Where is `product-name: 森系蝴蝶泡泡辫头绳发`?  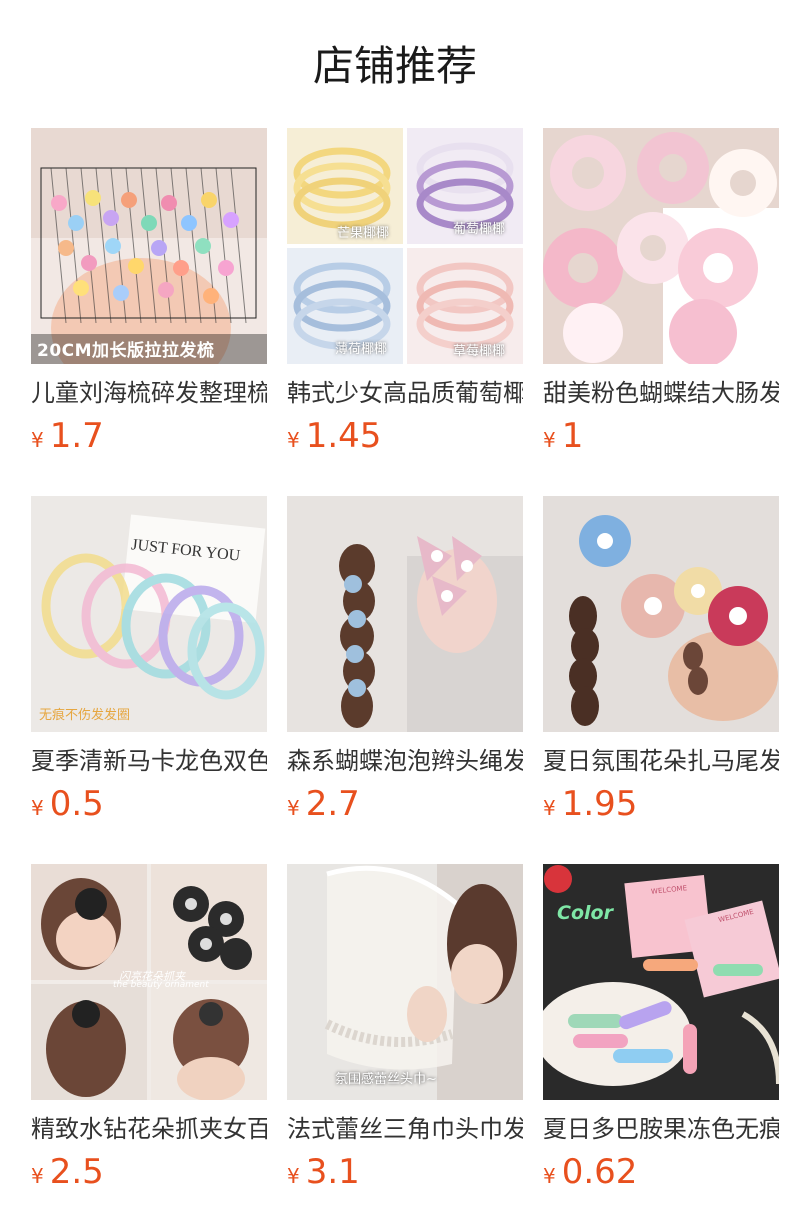
product-name: 森系蝴蝶泡泡辫头绳发 is located at coordinates (405, 761).